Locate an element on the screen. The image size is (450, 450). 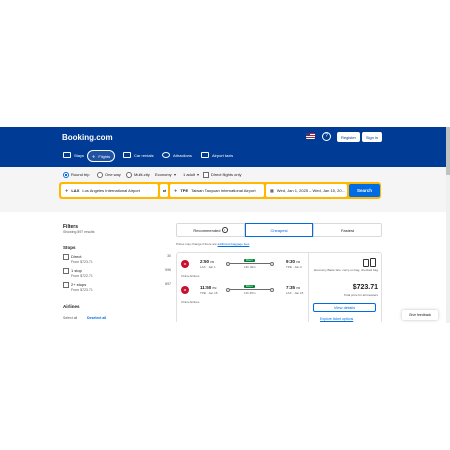
outbound-arrival-info: TPE · Jan 2 is located at coordinates (294, 267).